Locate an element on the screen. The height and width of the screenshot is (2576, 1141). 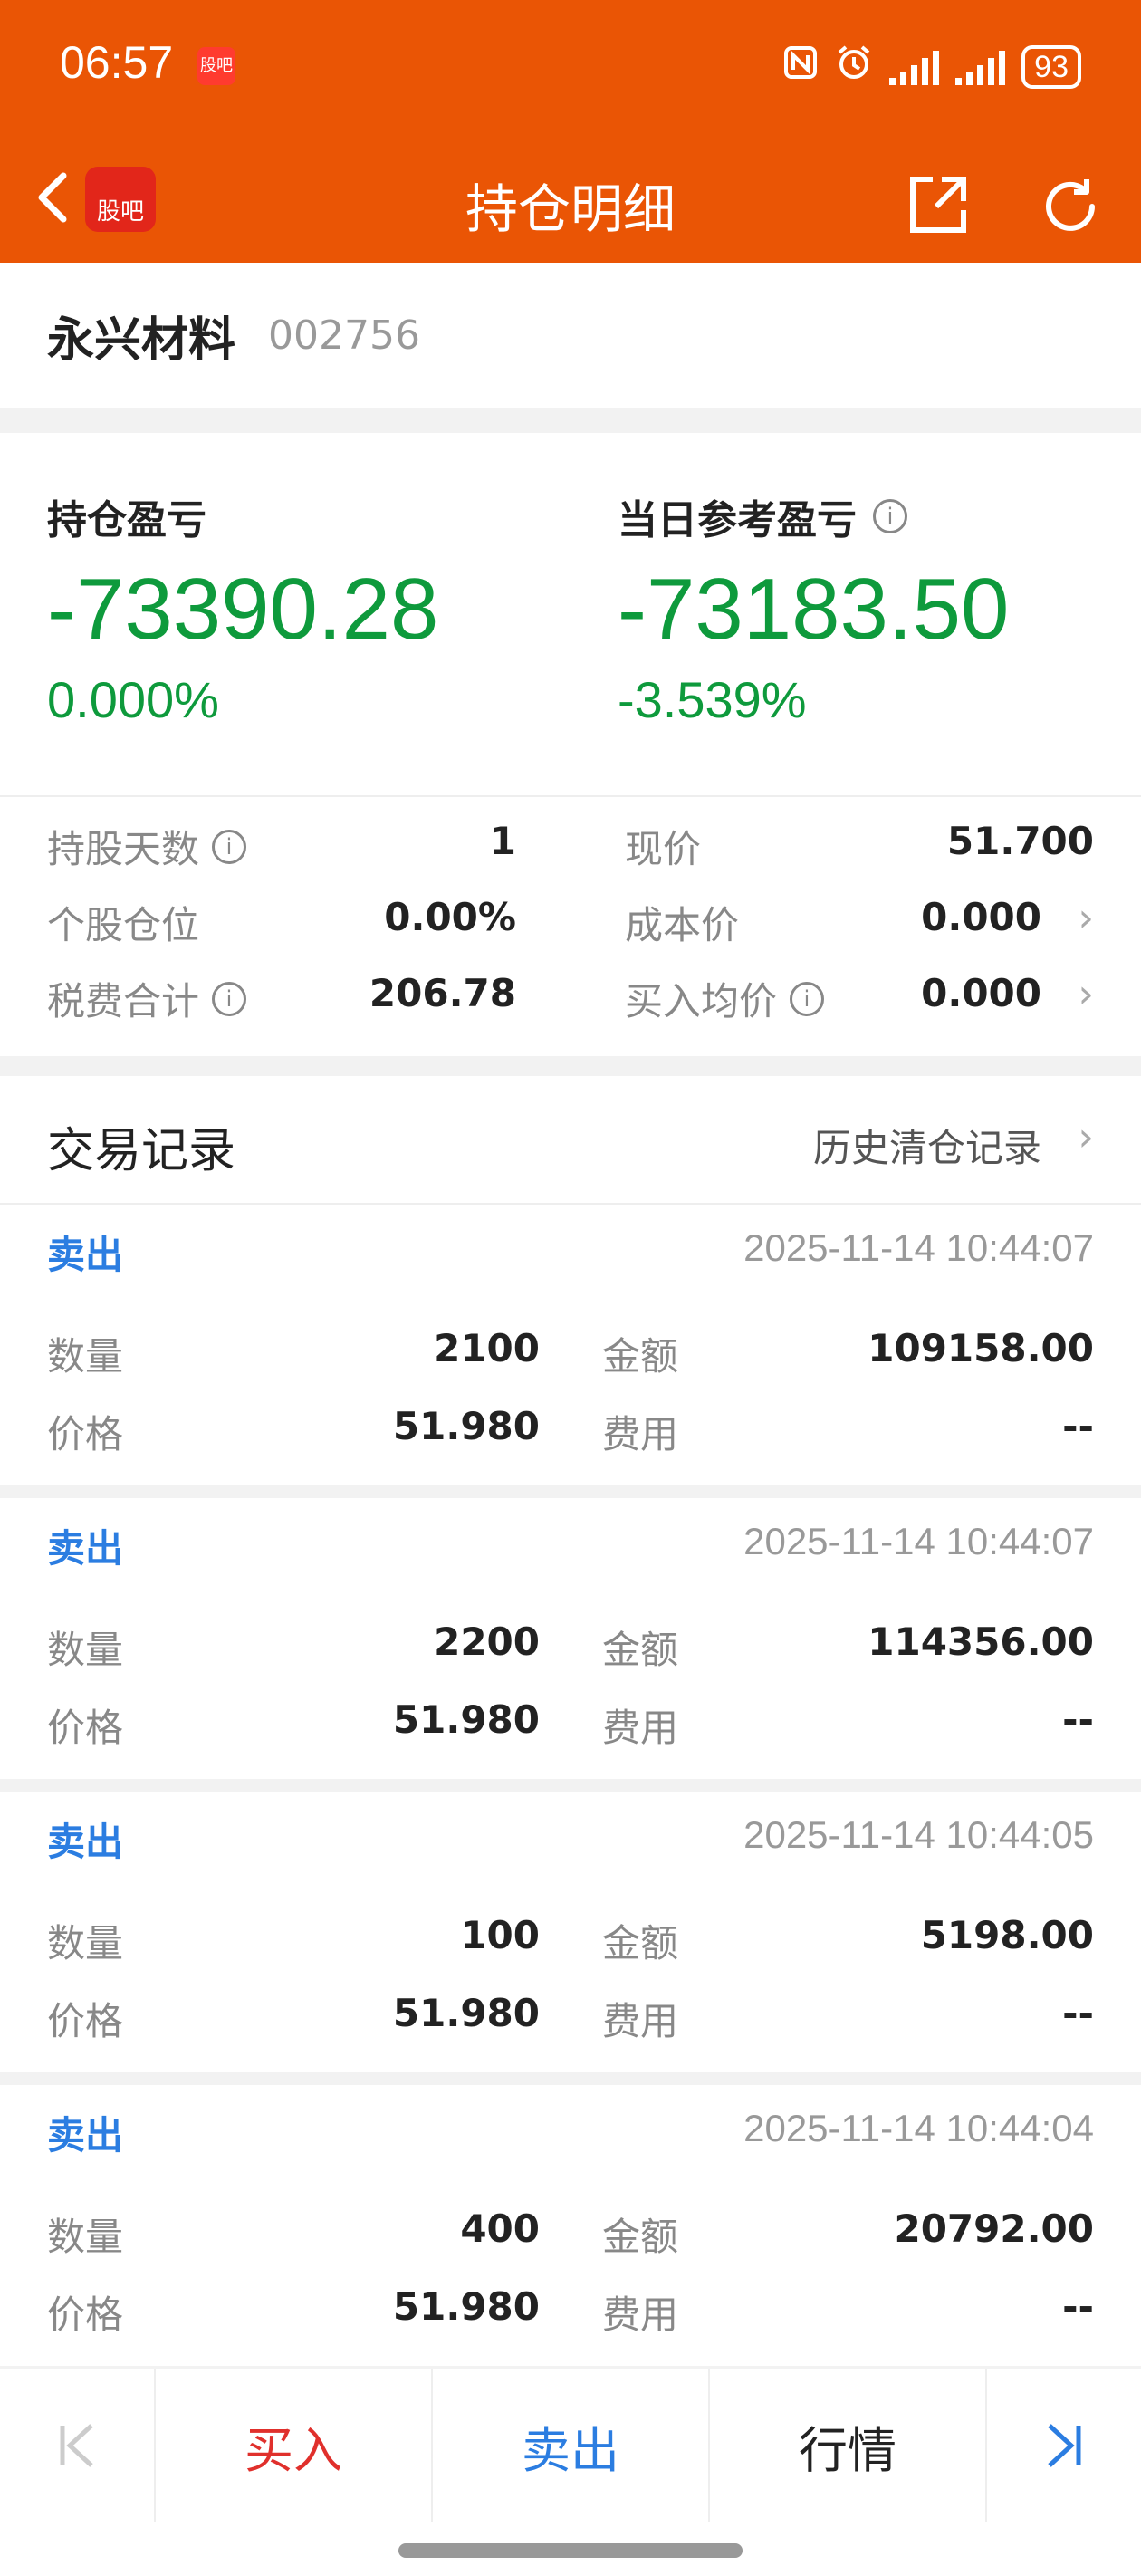
qty-value: 2200 is located at coordinates (487, 1642).